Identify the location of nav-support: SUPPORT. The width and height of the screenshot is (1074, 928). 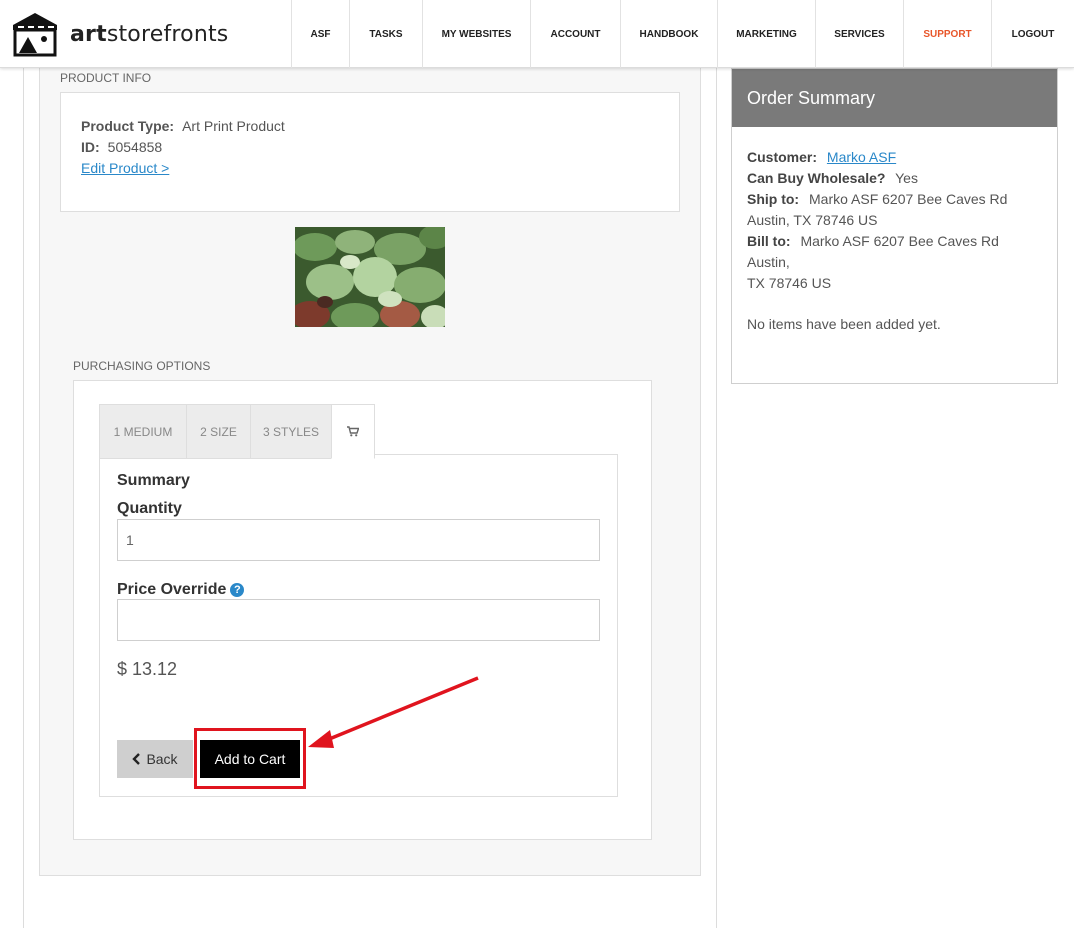
(947, 34).